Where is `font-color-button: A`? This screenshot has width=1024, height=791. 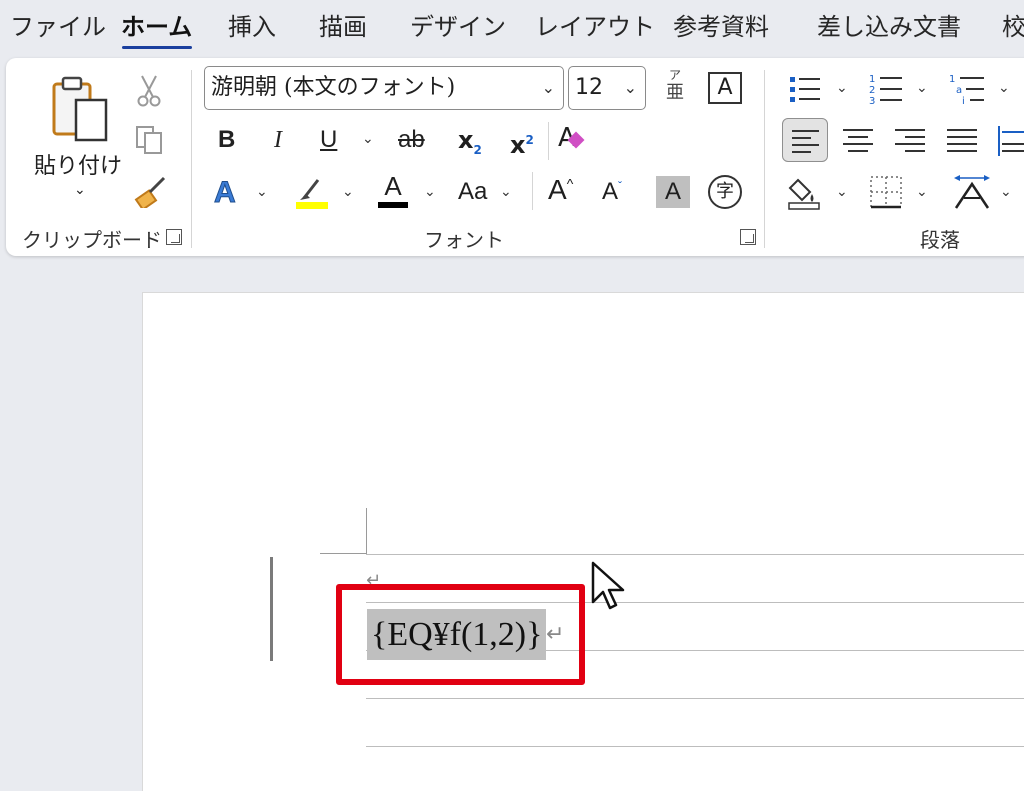
font-color-button: A is located at coordinates (393, 191).